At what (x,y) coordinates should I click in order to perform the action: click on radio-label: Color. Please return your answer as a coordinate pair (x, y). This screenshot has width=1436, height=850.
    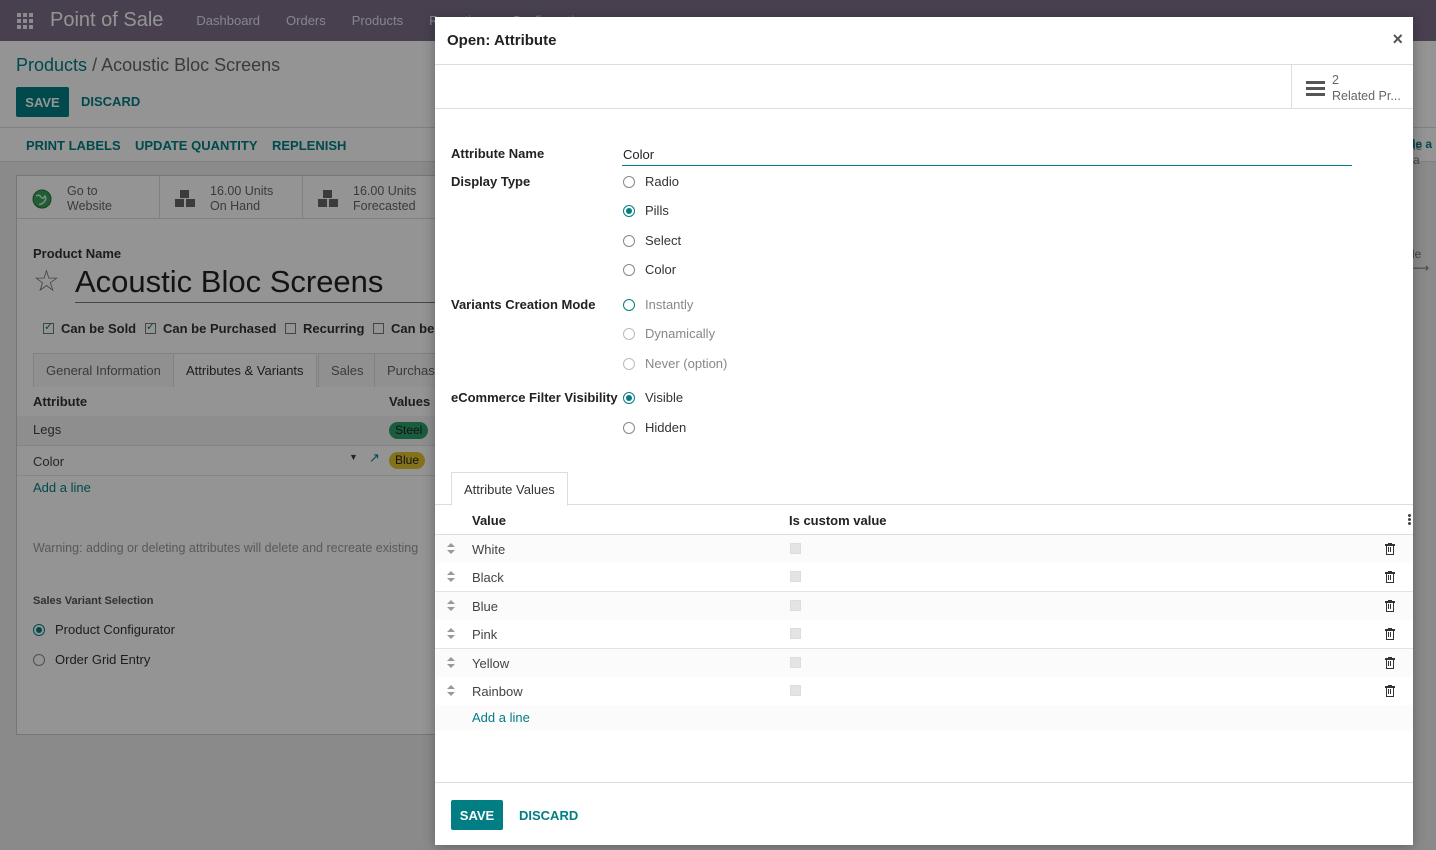
    Looking at the image, I should click on (661, 269).